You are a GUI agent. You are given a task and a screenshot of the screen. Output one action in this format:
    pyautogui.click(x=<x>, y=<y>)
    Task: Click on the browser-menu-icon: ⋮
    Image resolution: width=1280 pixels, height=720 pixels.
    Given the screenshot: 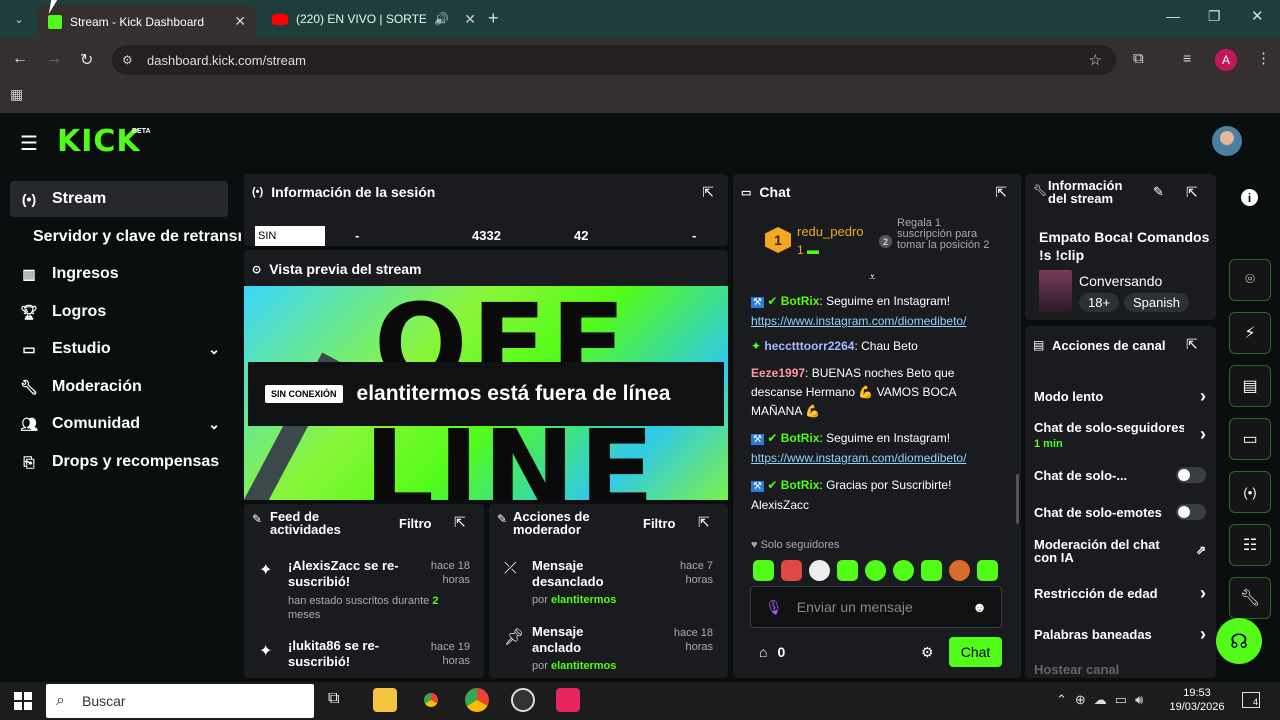 What is the action you would take?
    pyautogui.click(x=1263, y=58)
    